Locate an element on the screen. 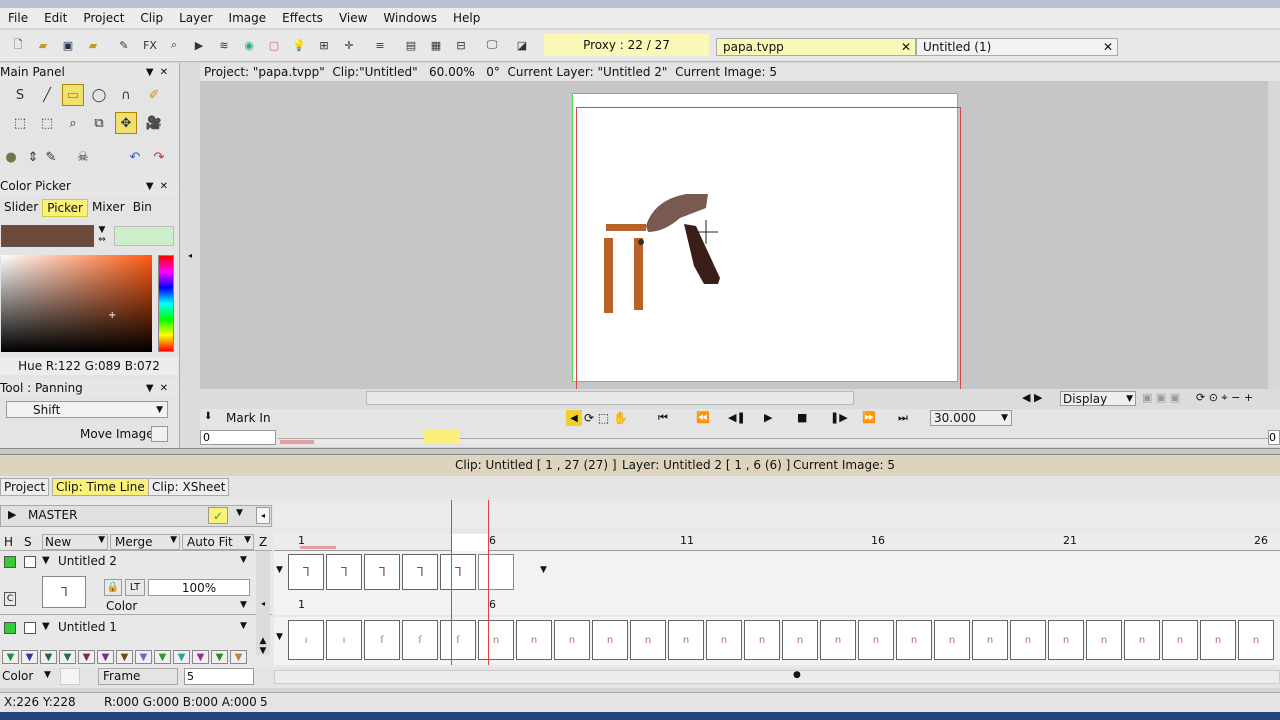 The width and height of the screenshot is (1280, 720). grid-icon: ⊞ is located at coordinates (324, 45).